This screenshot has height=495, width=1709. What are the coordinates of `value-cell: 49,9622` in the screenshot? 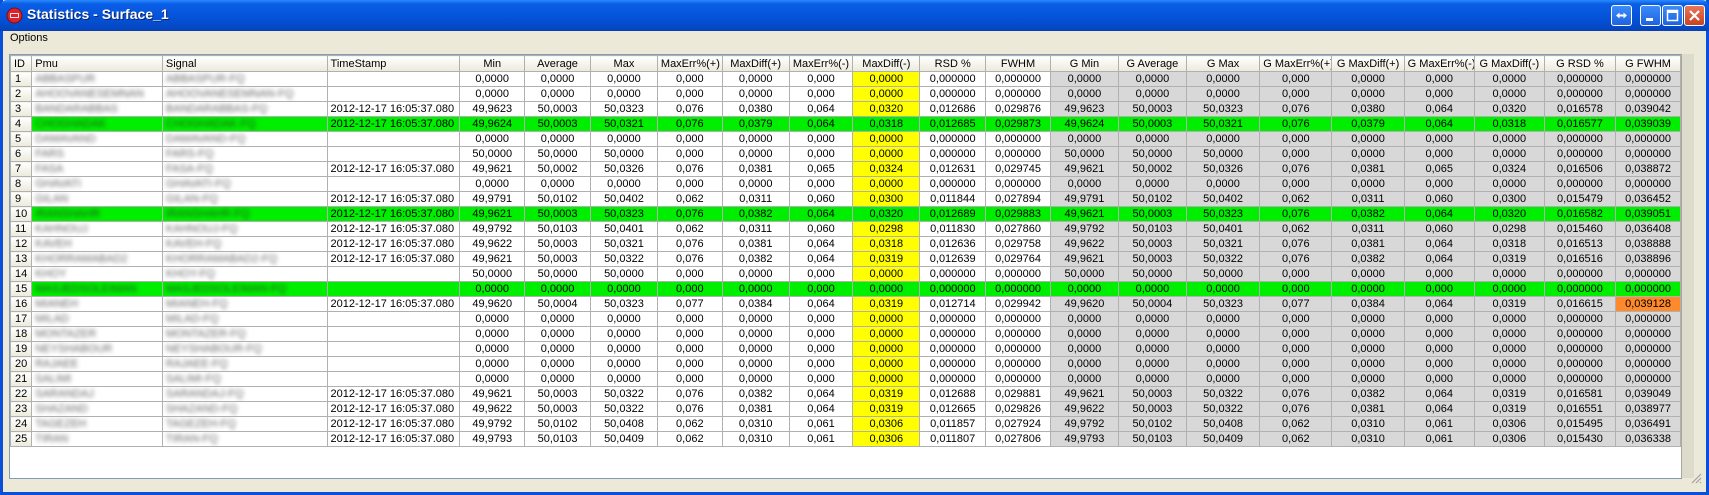 It's located at (1084, 409).